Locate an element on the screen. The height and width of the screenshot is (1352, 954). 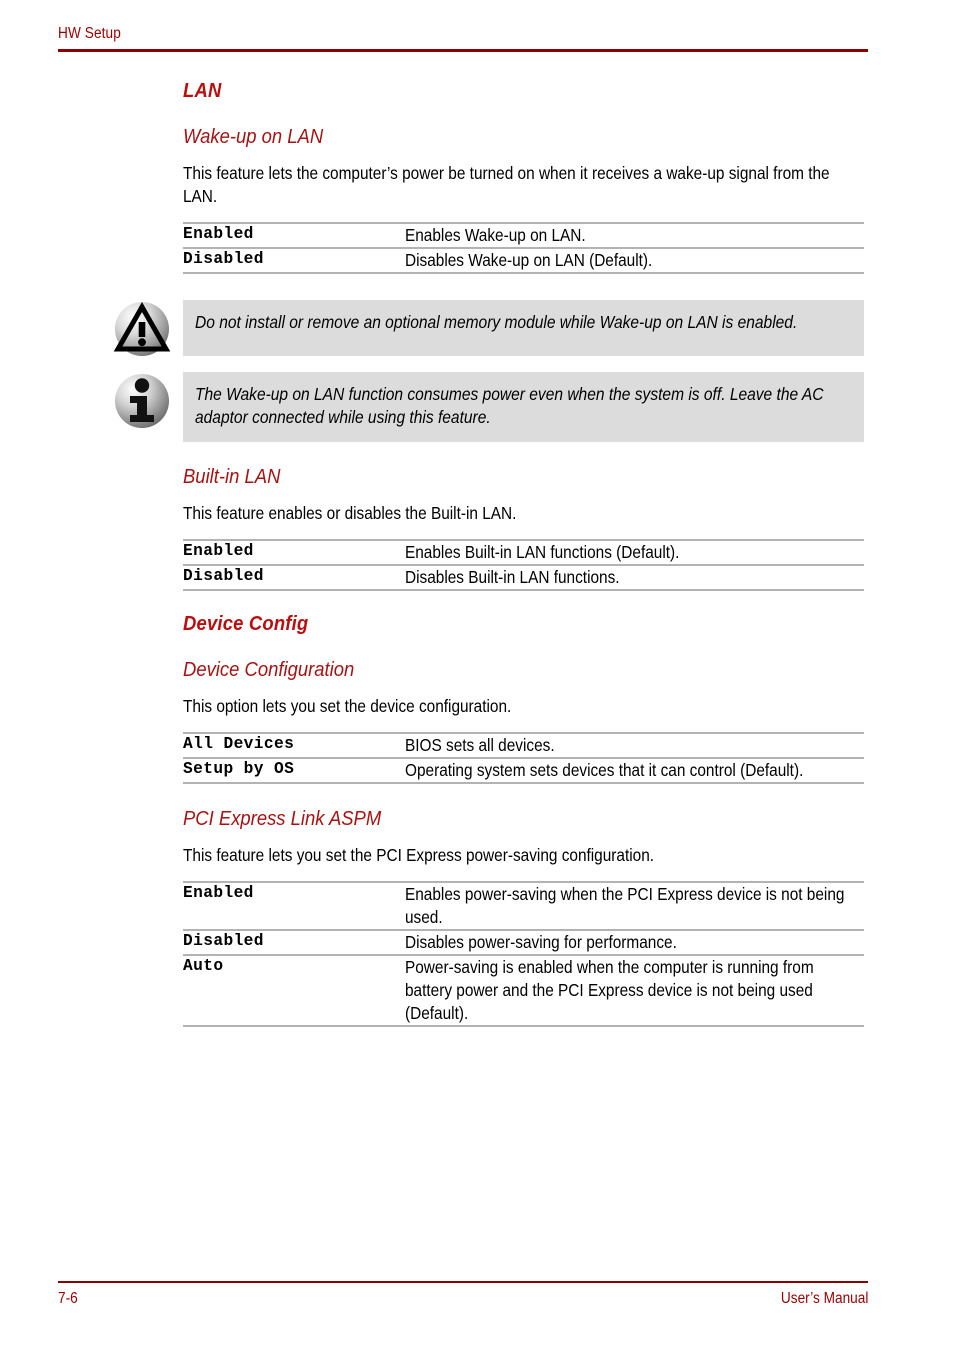
table-row: Enabled Enables Wake-up on LAN. is located at coordinates (523, 235).